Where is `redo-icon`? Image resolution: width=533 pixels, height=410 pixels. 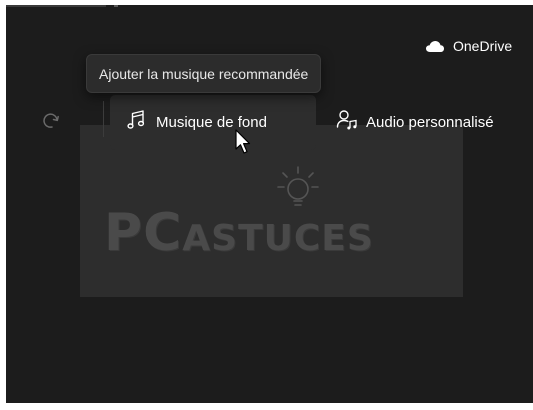 redo-icon is located at coordinates (52, 123).